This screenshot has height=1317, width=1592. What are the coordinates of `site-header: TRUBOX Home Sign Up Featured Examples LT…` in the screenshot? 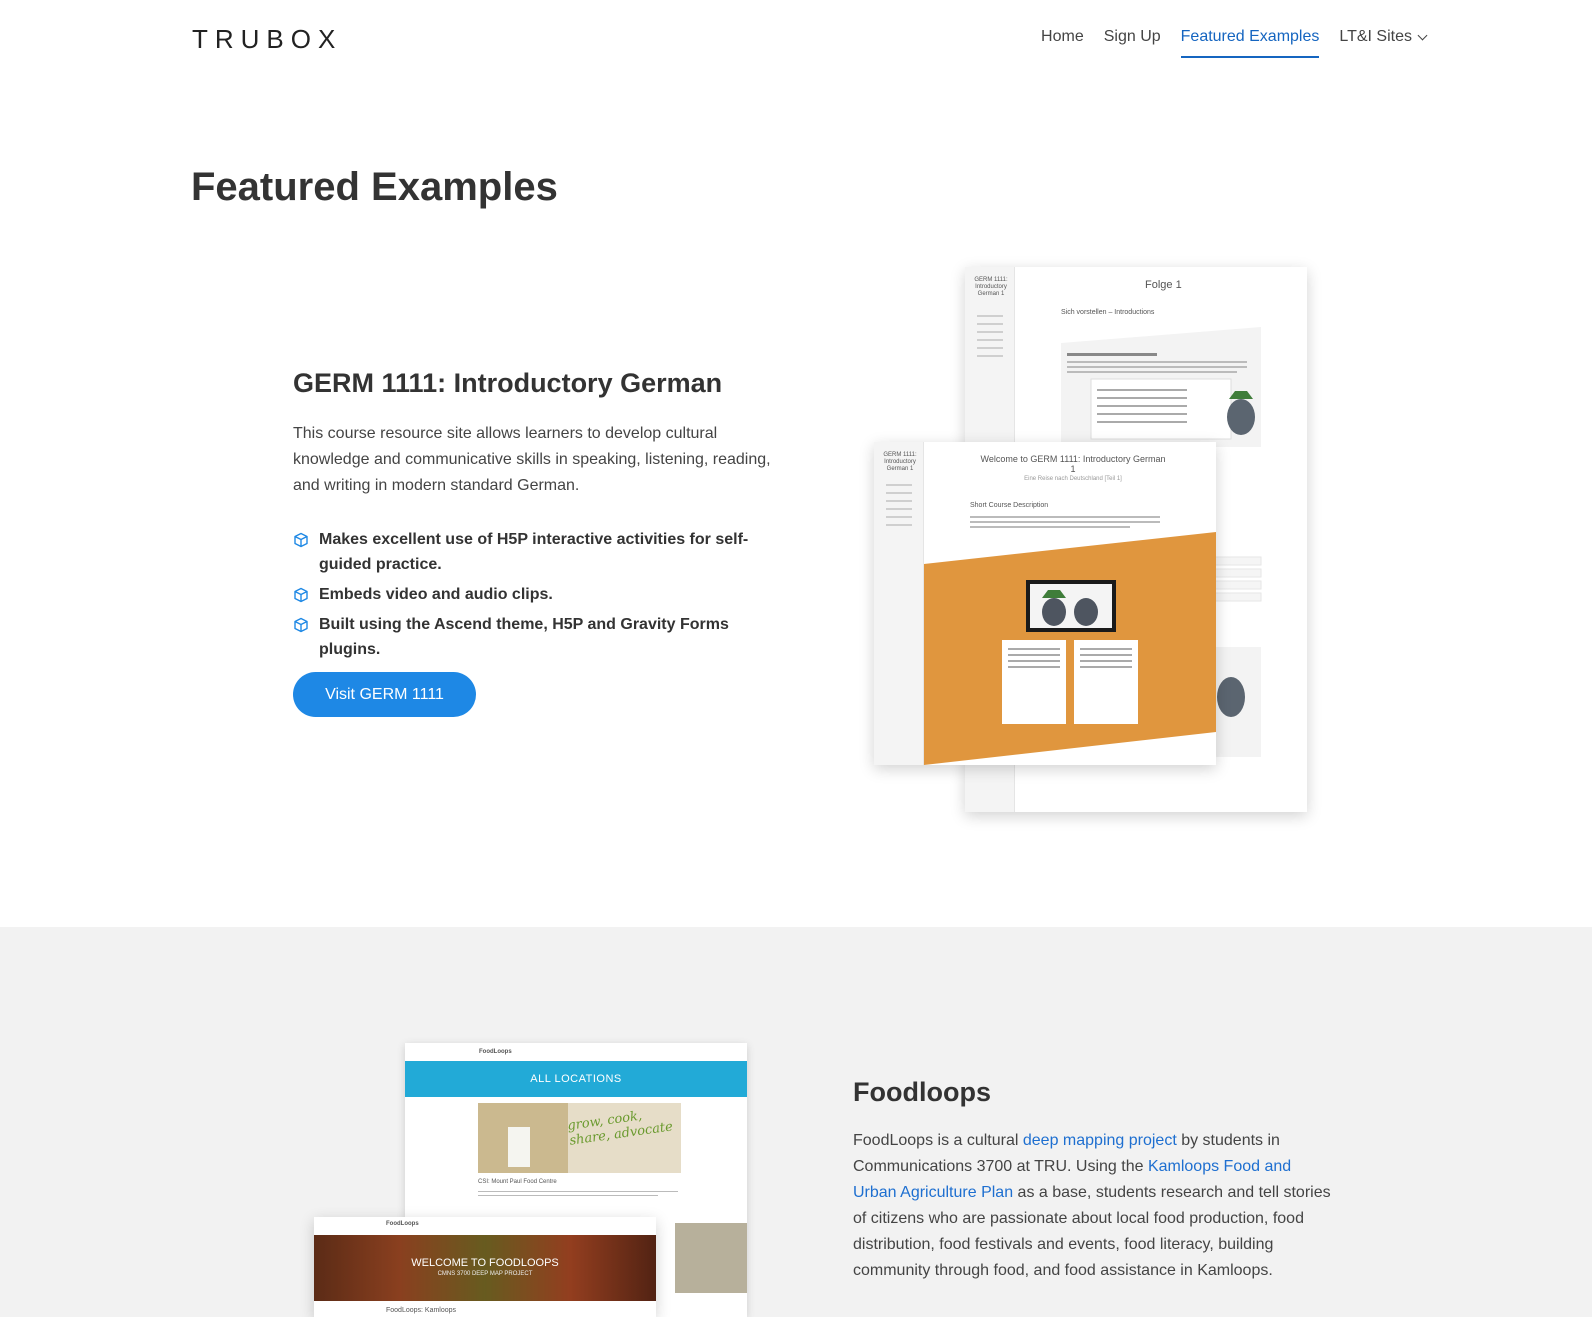 It's located at (796, 40).